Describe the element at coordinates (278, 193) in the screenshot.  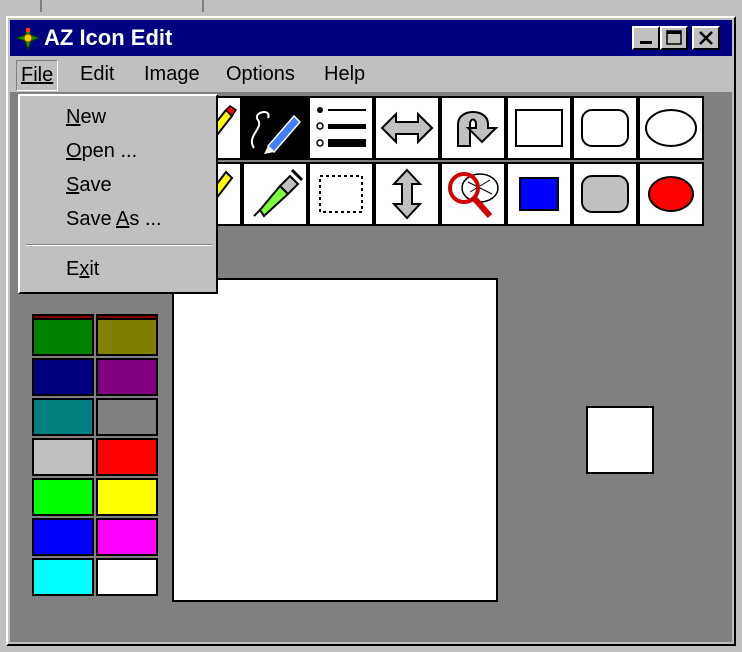
I see `eyedropper-icon` at that location.